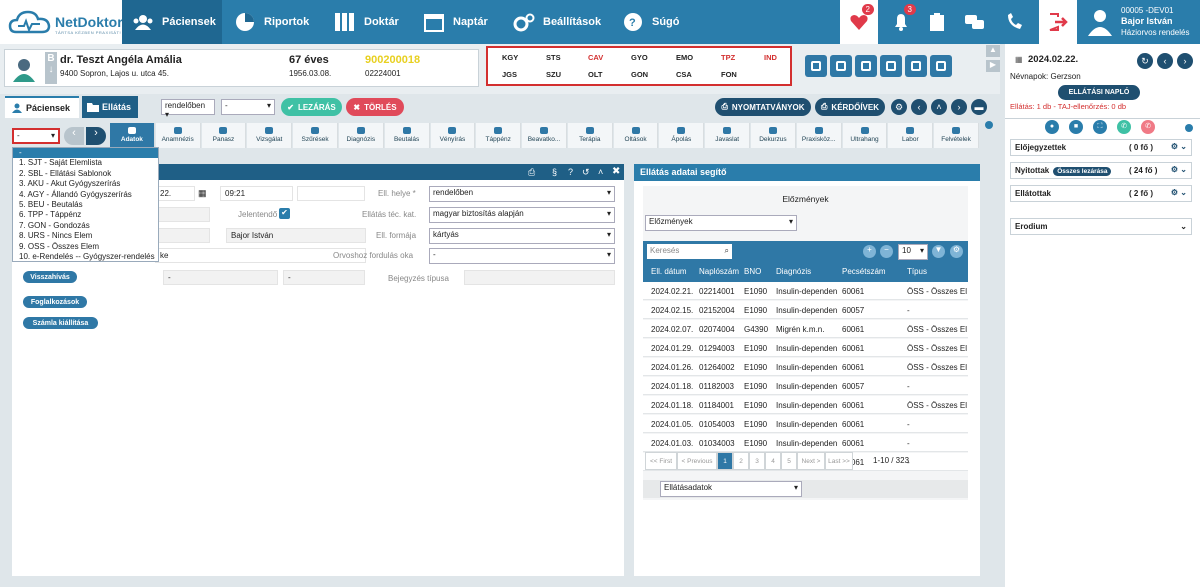 This screenshot has width=1200, height=587. I want to click on queue-item: Ellátottak ( 2 fő ) ⚙ ⌄, so click(1101, 193).